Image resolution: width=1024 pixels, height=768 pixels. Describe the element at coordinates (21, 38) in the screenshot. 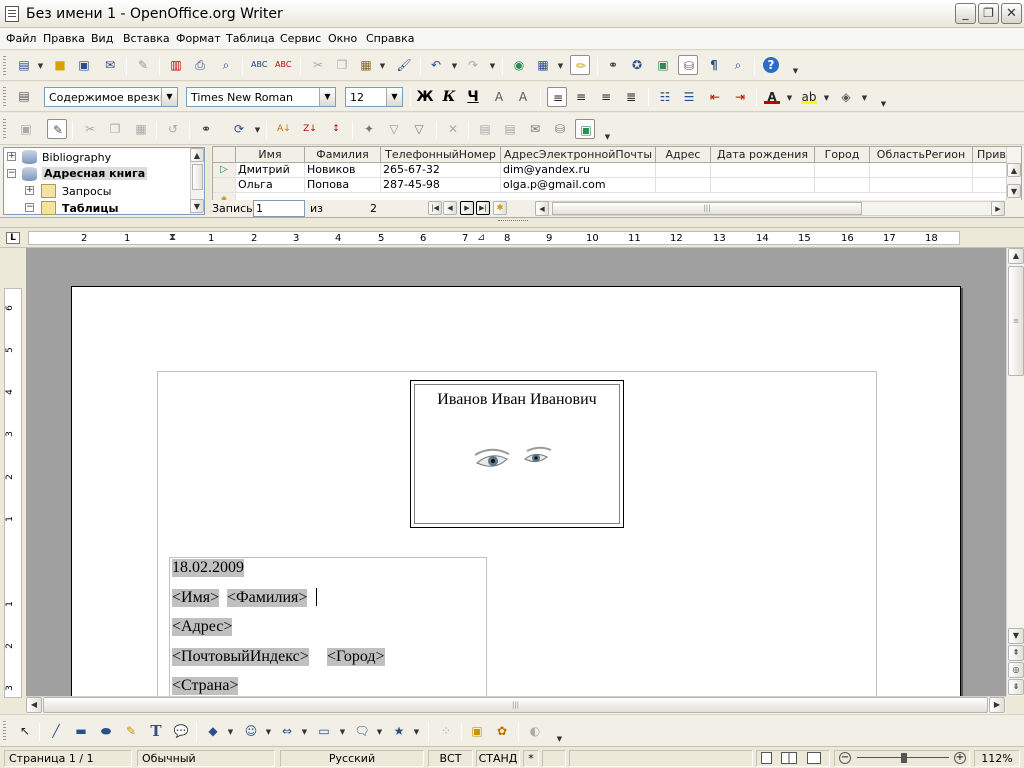

I see `menu-file: Файл` at that location.